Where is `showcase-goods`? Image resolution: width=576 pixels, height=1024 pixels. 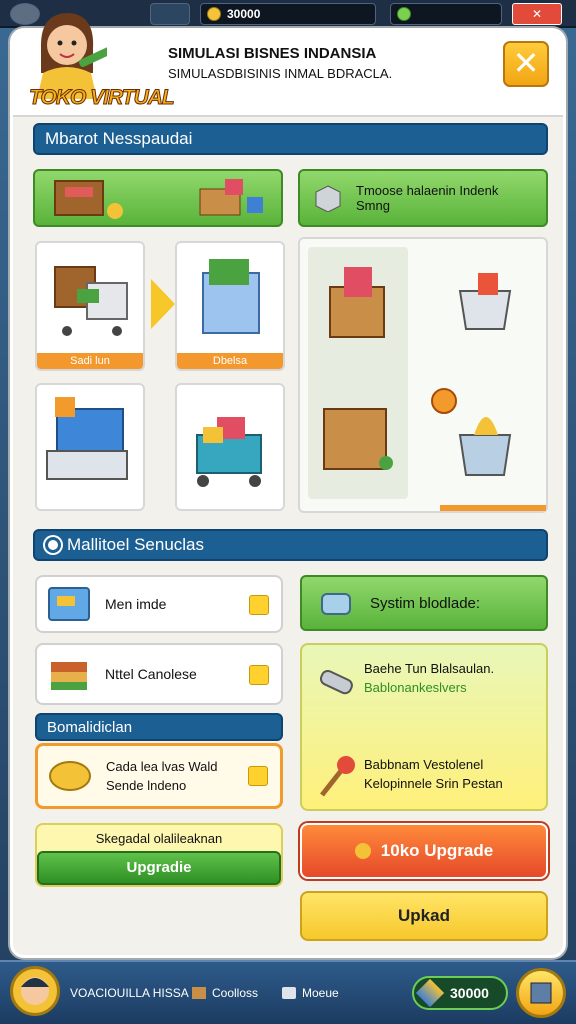 showcase-goods is located at coordinates (417, 371).